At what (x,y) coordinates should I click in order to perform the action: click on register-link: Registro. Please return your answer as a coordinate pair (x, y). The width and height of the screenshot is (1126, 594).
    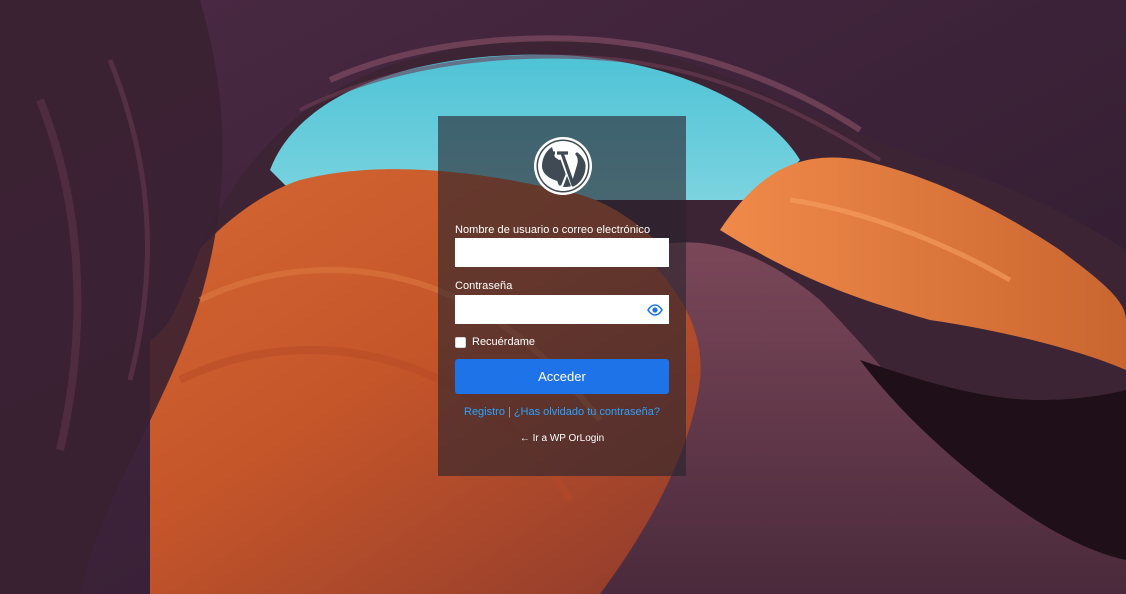
    Looking at the image, I should click on (484, 412).